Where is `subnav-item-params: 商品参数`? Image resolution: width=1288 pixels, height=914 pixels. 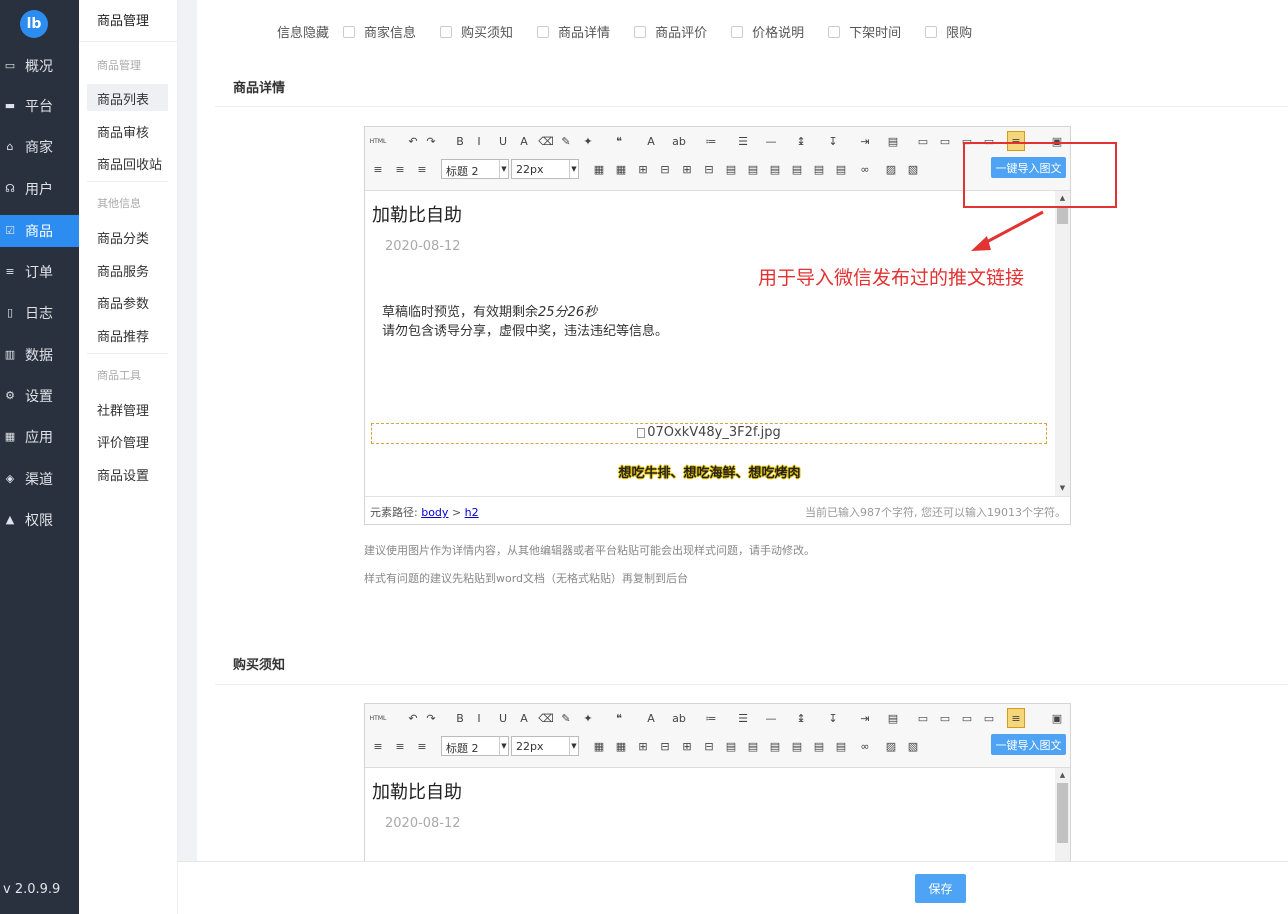 subnav-item-params: 商品参数 is located at coordinates (127, 301).